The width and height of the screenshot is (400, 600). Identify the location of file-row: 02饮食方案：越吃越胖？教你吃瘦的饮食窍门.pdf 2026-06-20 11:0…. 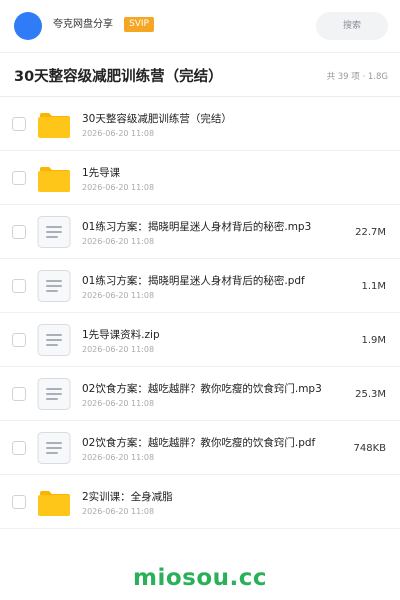
(200, 448).